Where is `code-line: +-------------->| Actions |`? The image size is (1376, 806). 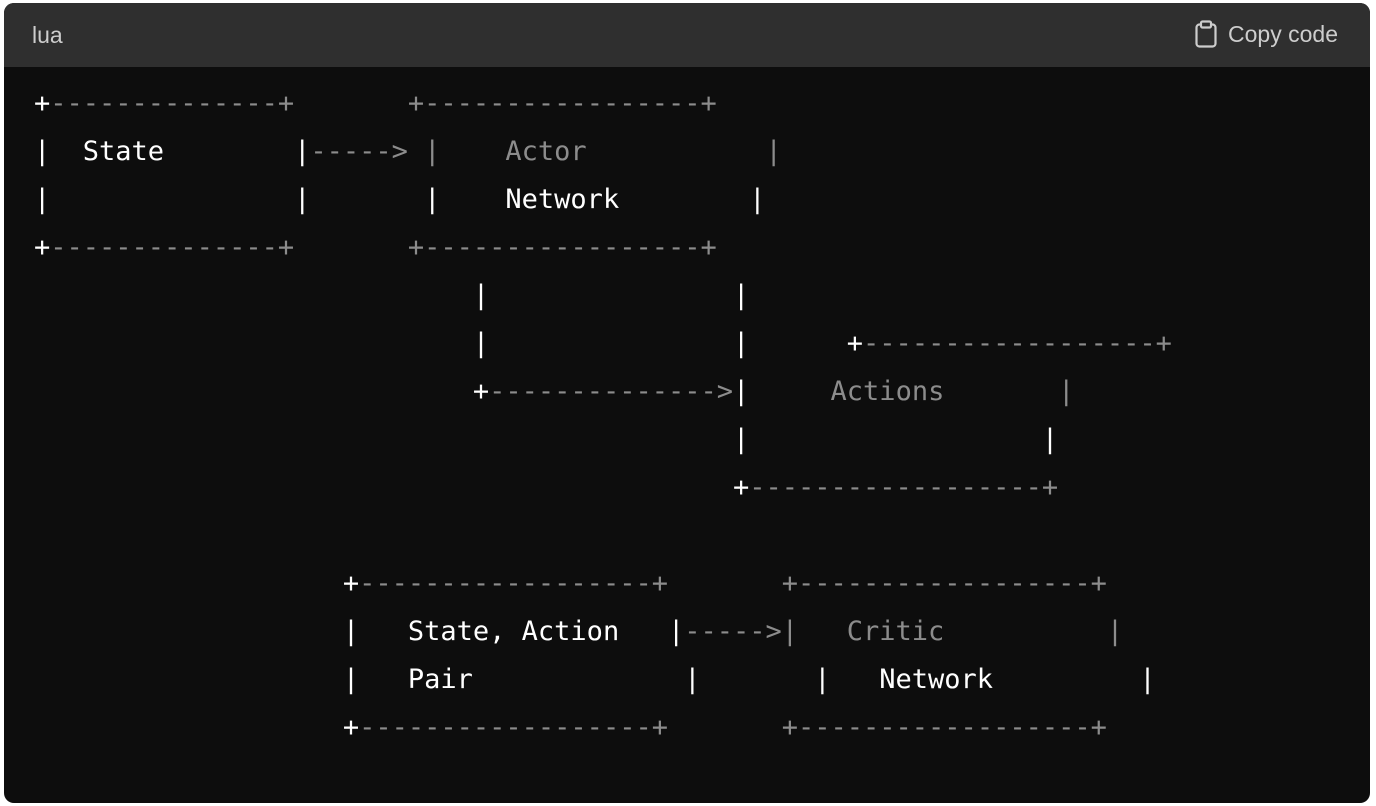 code-line: +-------------->| Actions | is located at coordinates (554, 392).